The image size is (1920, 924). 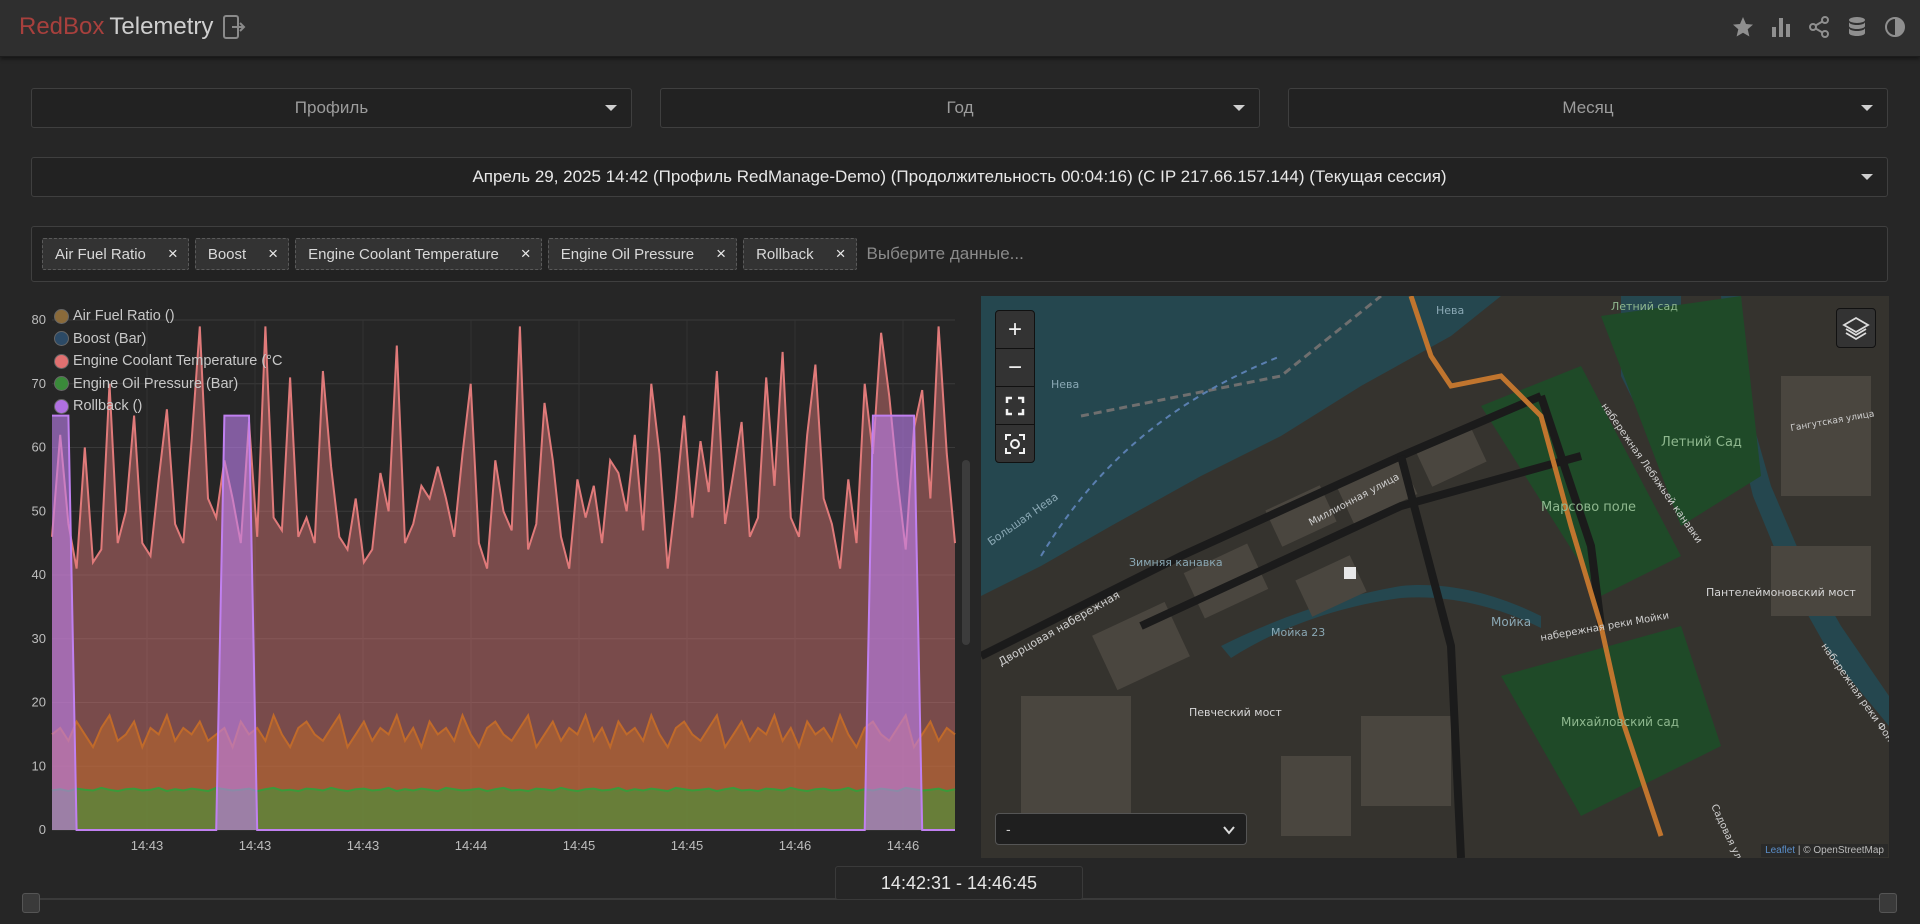 What do you see at coordinates (161, 26) in the screenshot?
I see `brand-name-white: Telemetry` at bounding box center [161, 26].